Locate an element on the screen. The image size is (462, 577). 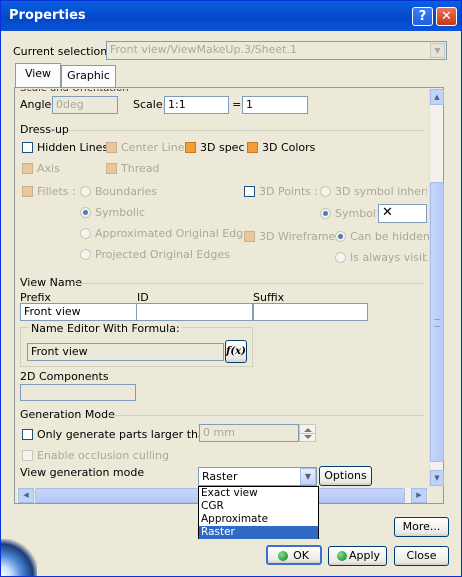
center-line-label: Center Line is located at coordinates (153, 147).